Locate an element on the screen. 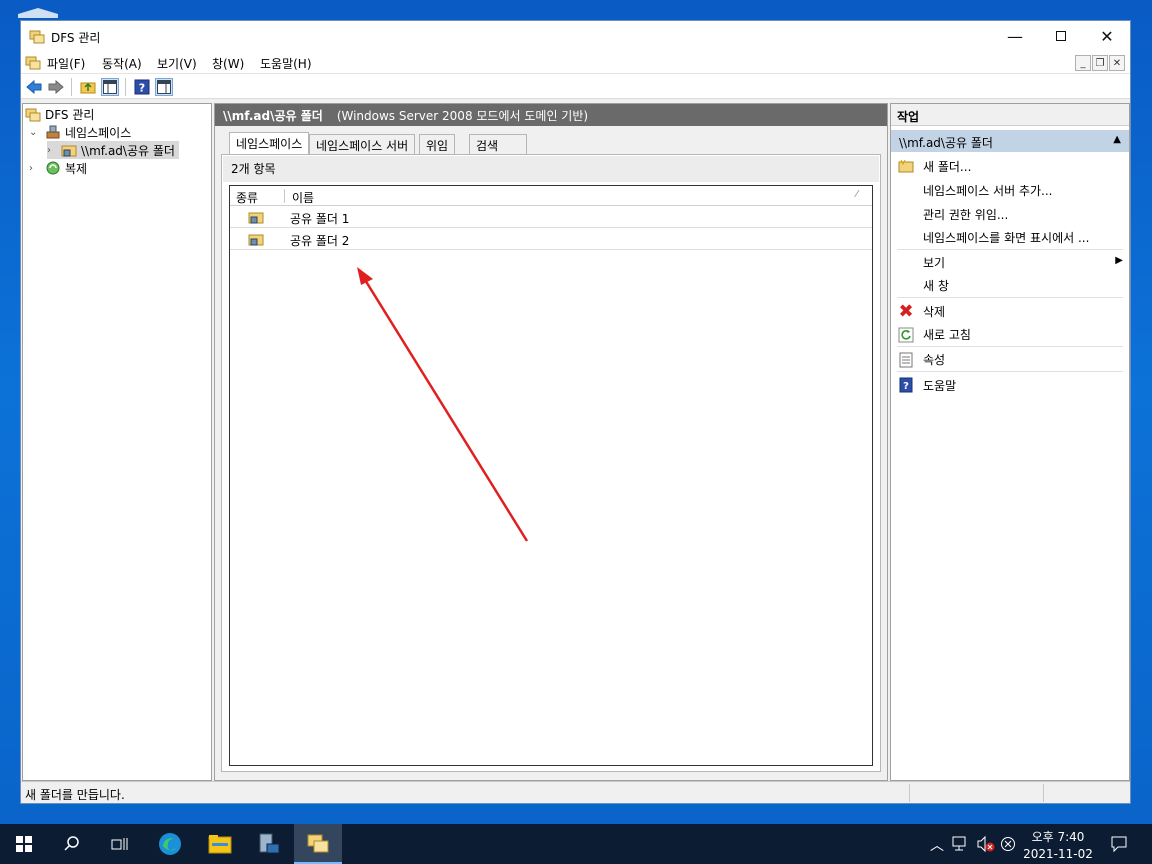 The width and height of the screenshot is (1152, 864). actions-title: 작업 is located at coordinates (1010, 115).